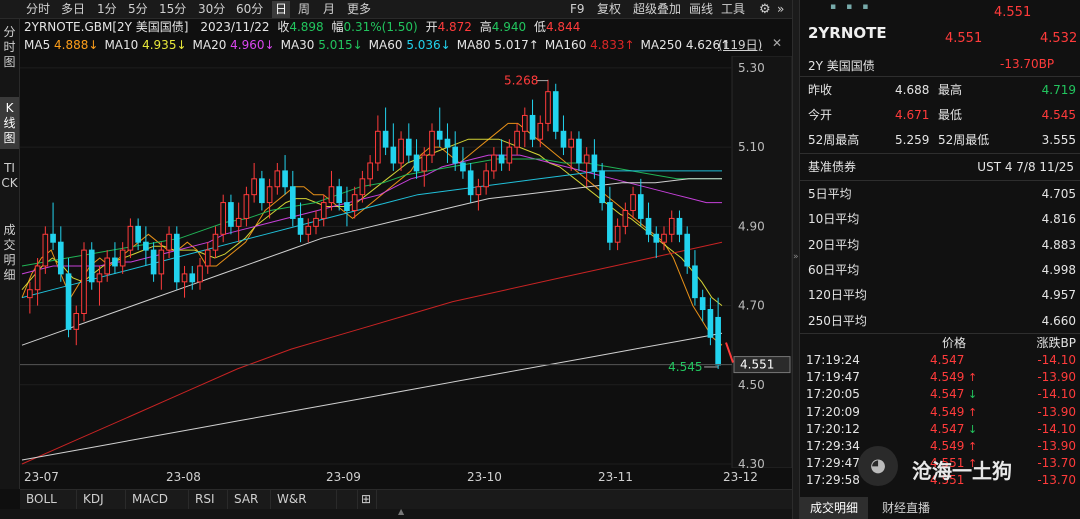  What do you see at coordinates (796, 257) in the screenshot?
I see `panel-toggle-icon: »` at bounding box center [796, 257].